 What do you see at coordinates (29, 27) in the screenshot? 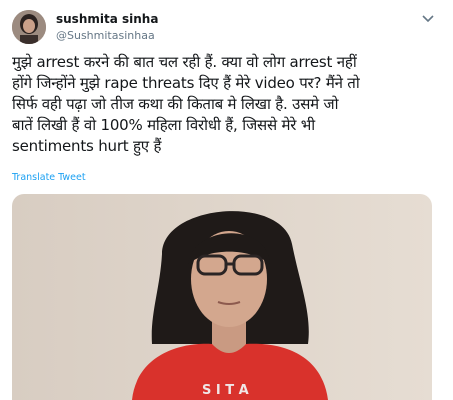
I see `avatar` at bounding box center [29, 27].